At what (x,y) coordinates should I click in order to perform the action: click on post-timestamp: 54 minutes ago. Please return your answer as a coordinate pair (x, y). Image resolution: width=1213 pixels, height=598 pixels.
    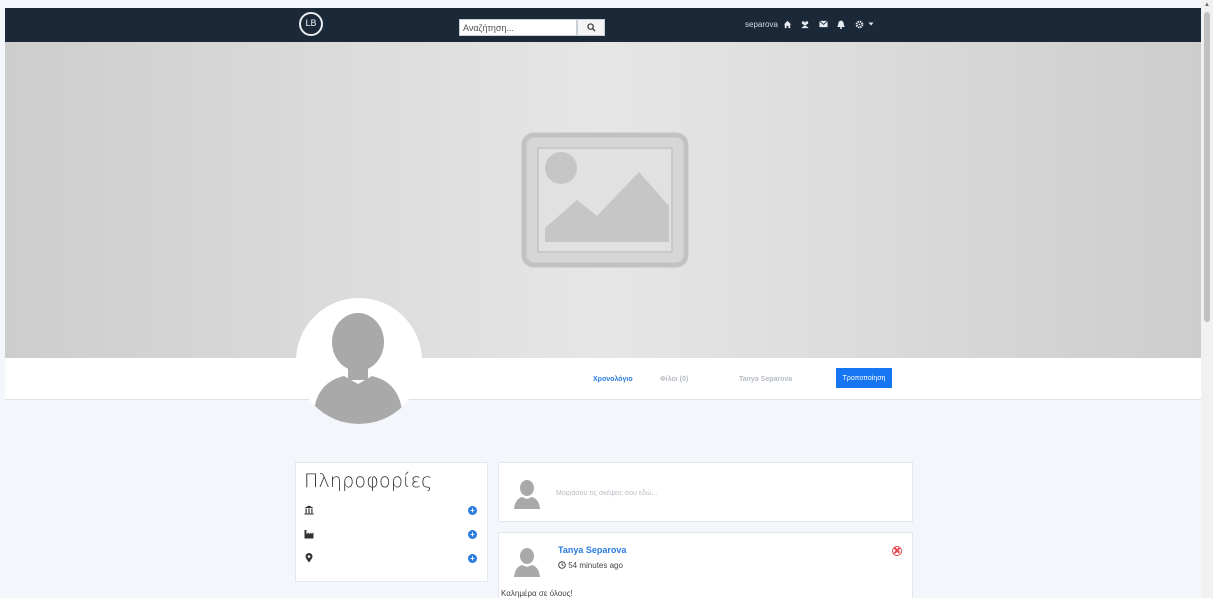
    Looking at the image, I should click on (590, 565).